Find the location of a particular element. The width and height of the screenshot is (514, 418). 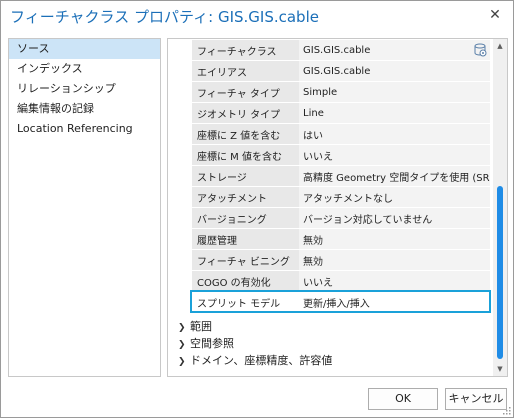

property-value-cell: GIS.GIS.cable is located at coordinates (394, 50).